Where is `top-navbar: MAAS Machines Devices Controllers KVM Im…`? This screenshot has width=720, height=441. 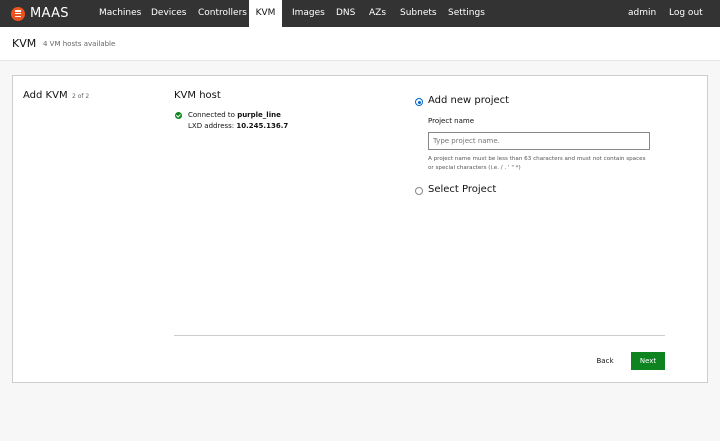
top-navbar: MAAS Machines Devices Controllers KVM Im… is located at coordinates (360, 13).